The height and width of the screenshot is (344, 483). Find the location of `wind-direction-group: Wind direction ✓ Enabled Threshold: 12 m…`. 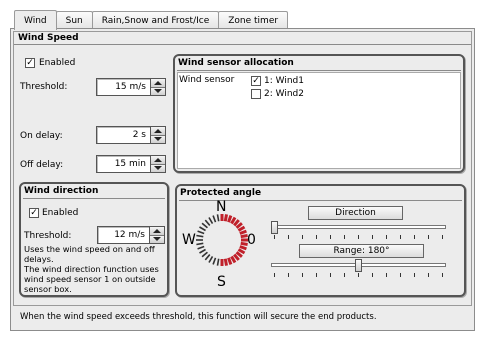

wind-direction-group: Wind direction ✓ Enabled Threshold: 12 m… is located at coordinates (94, 239).